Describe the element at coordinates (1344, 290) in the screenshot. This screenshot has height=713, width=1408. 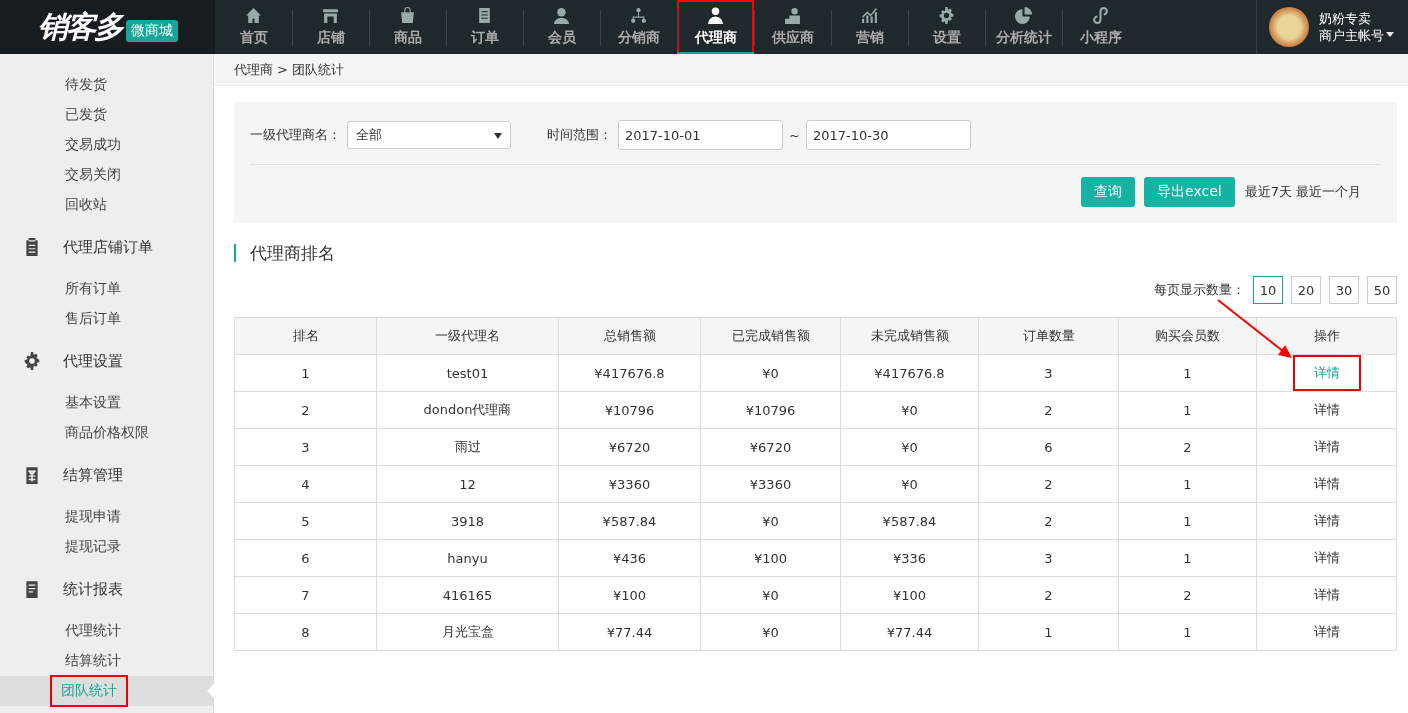
I see `page-size-option: 30` at that location.